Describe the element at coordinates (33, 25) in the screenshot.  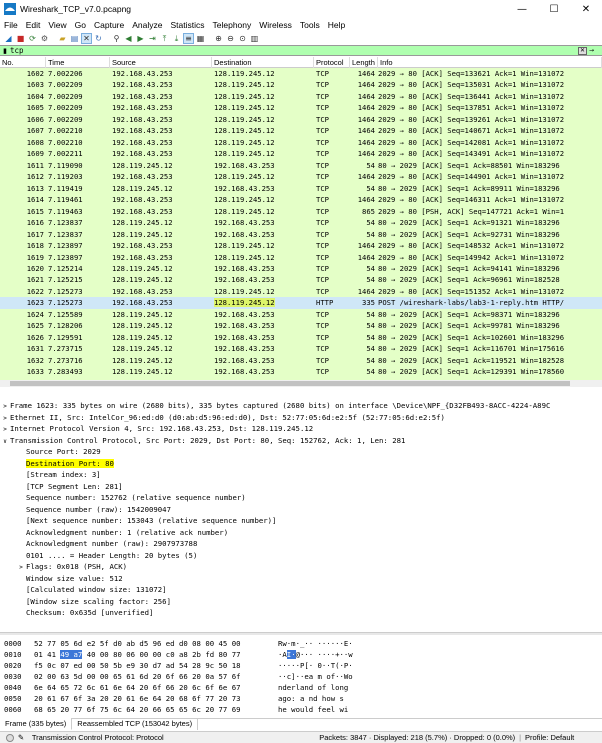
I see `menu-edit: Edit` at that location.